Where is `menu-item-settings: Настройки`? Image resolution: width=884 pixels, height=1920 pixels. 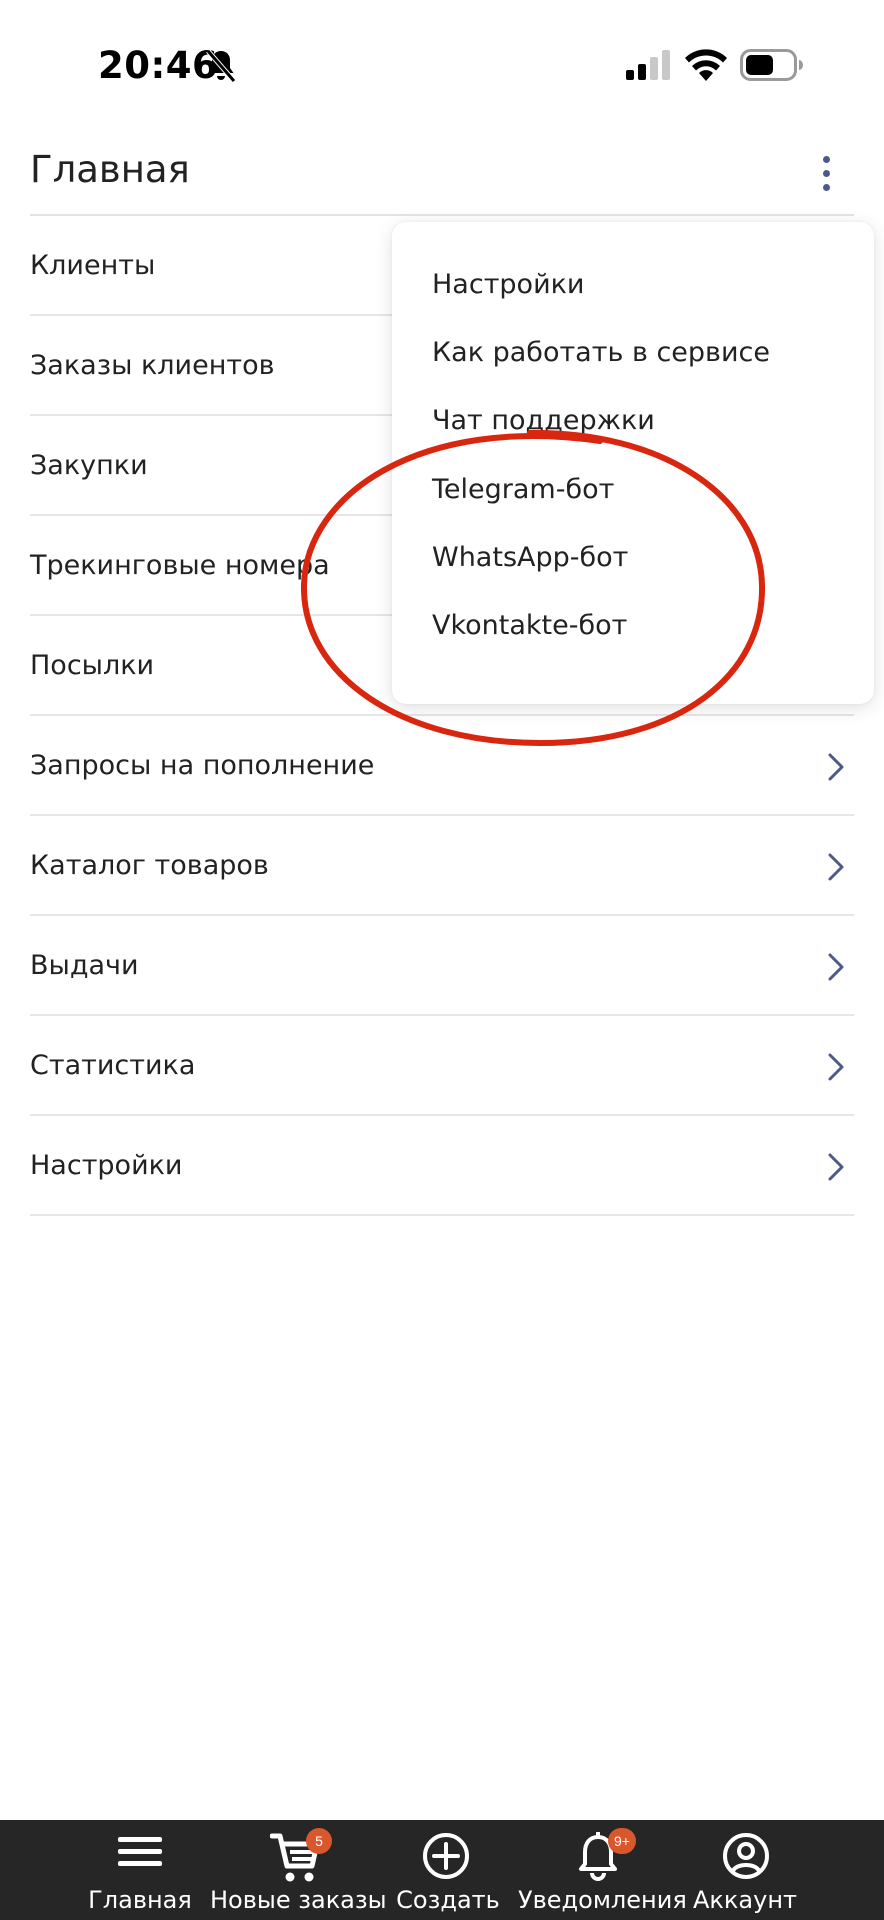 menu-item-settings: Настройки is located at coordinates (442, 1166).